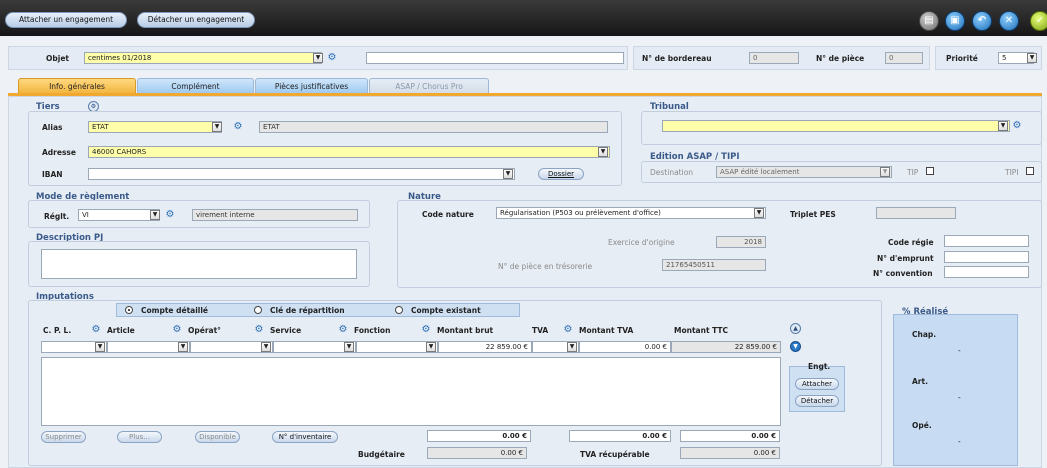  I want to click on col-montant-tva: Montant TVA, so click(606, 330).